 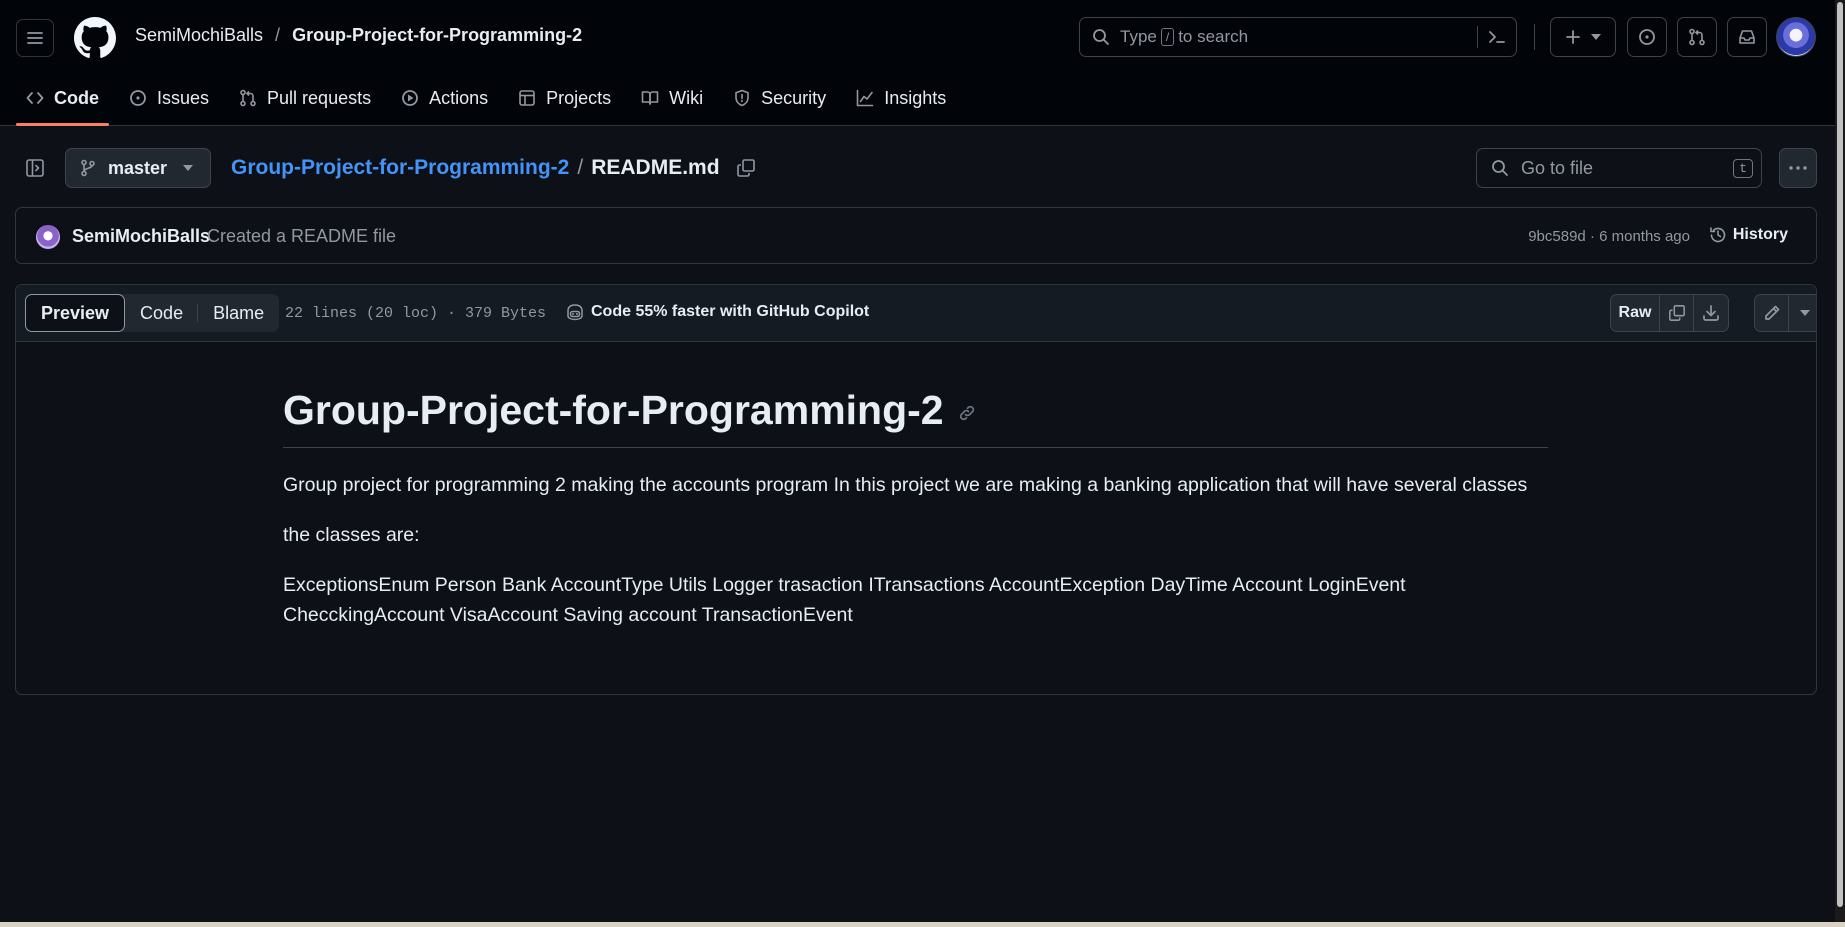 What do you see at coordinates (1557, 167) in the screenshot?
I see `go-to-file-placeholder: Go to file` at bounding box center [1557, 167].